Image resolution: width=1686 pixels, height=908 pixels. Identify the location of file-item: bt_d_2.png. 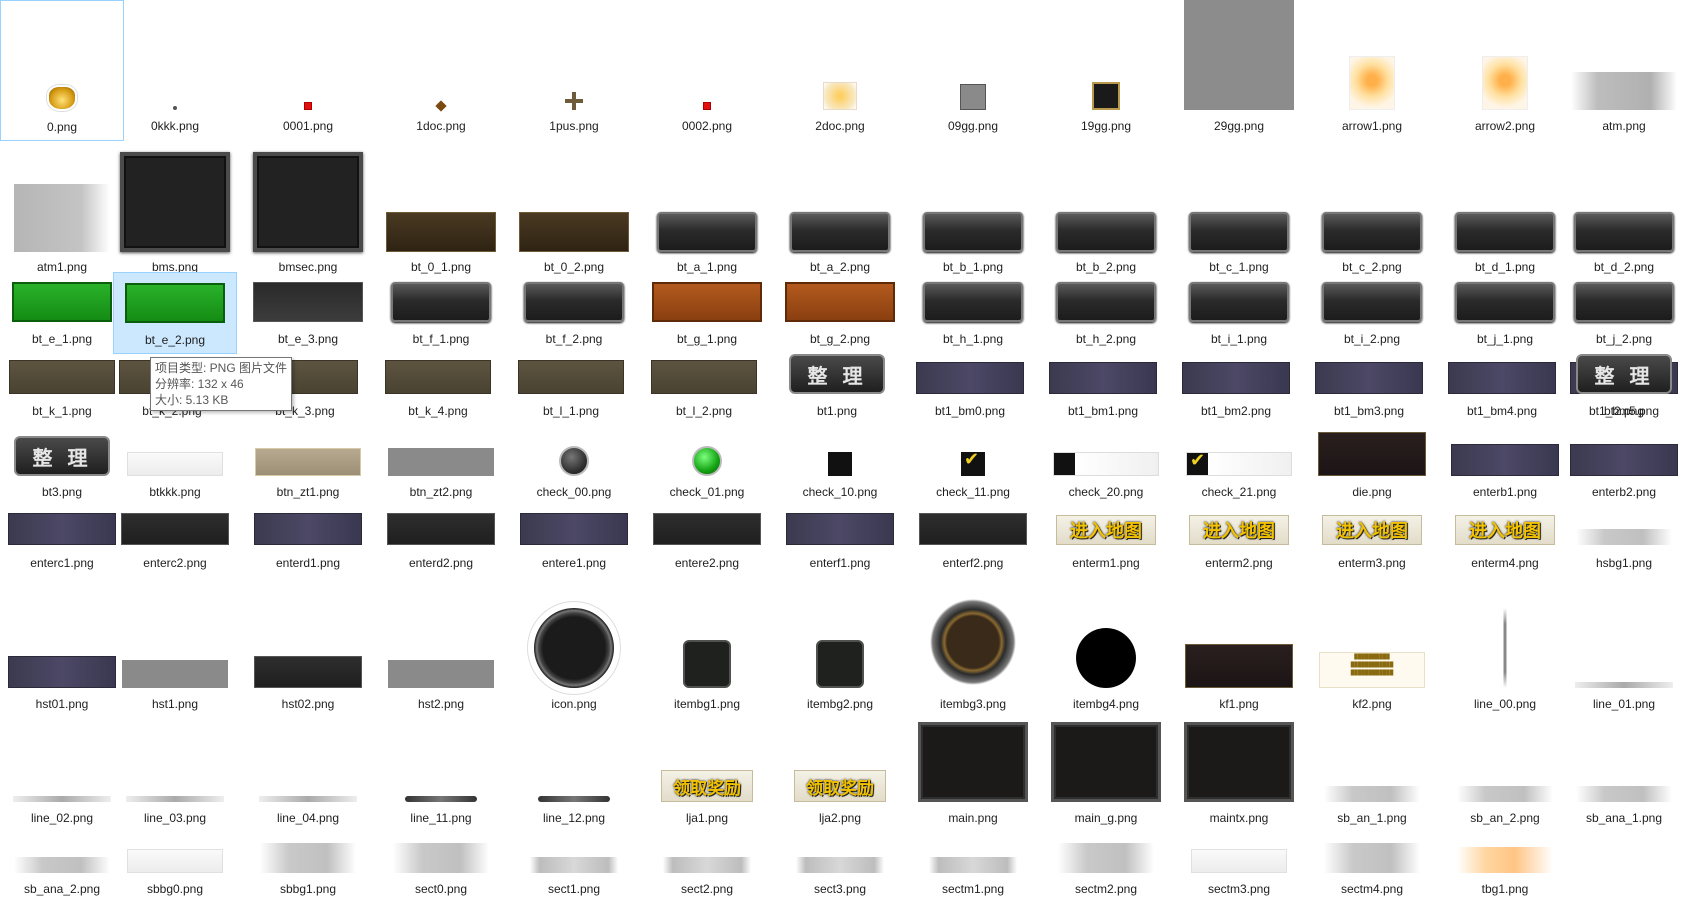
(1624, 206).